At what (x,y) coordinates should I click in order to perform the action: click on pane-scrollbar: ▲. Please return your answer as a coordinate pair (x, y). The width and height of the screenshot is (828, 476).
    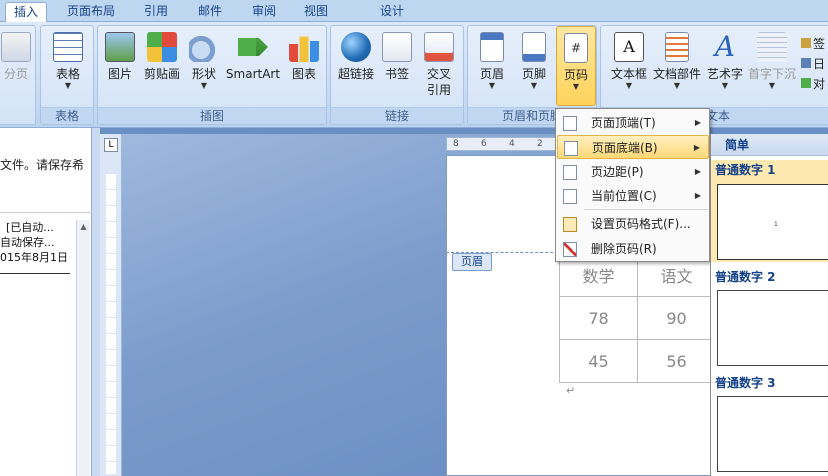
    Looking at the image, I should click on (83, 348).